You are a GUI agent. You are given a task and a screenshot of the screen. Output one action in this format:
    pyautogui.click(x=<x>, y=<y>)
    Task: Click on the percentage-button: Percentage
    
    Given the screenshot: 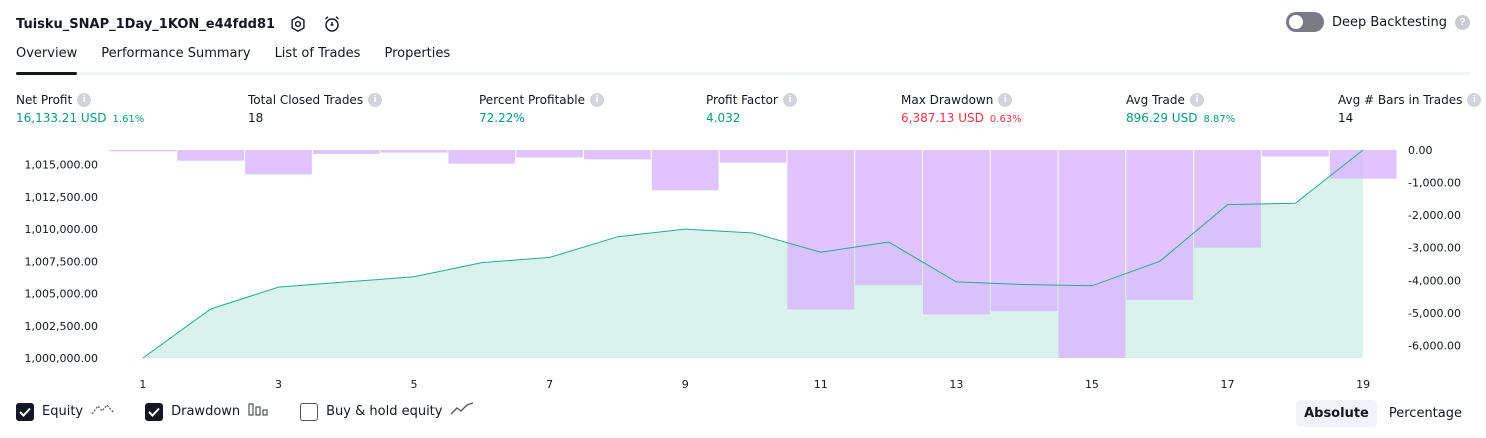 What is the action you would take?
    pyautogui.click(x=1425, y=413)
    